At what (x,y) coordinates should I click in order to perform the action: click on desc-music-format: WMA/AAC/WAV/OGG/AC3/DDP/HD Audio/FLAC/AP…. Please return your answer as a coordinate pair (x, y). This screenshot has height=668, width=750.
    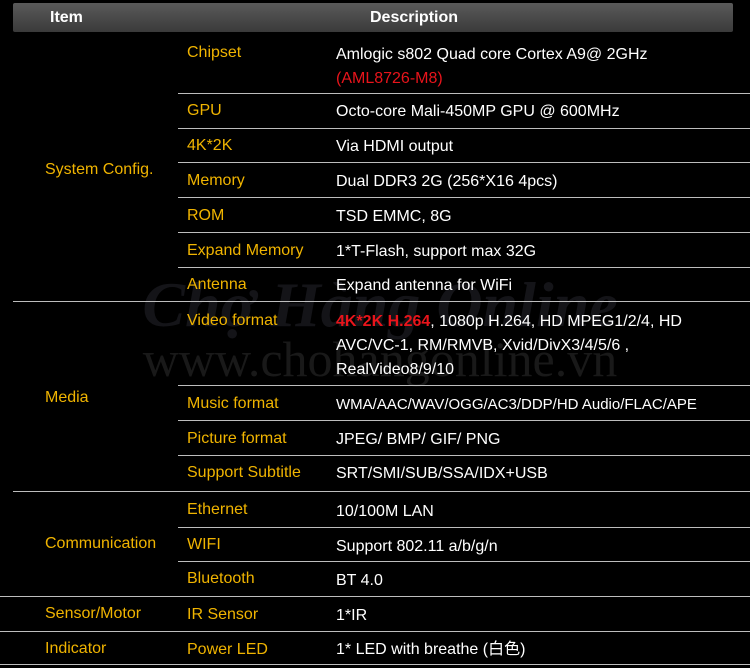
    Looking at the image, I should click on (516, 404).